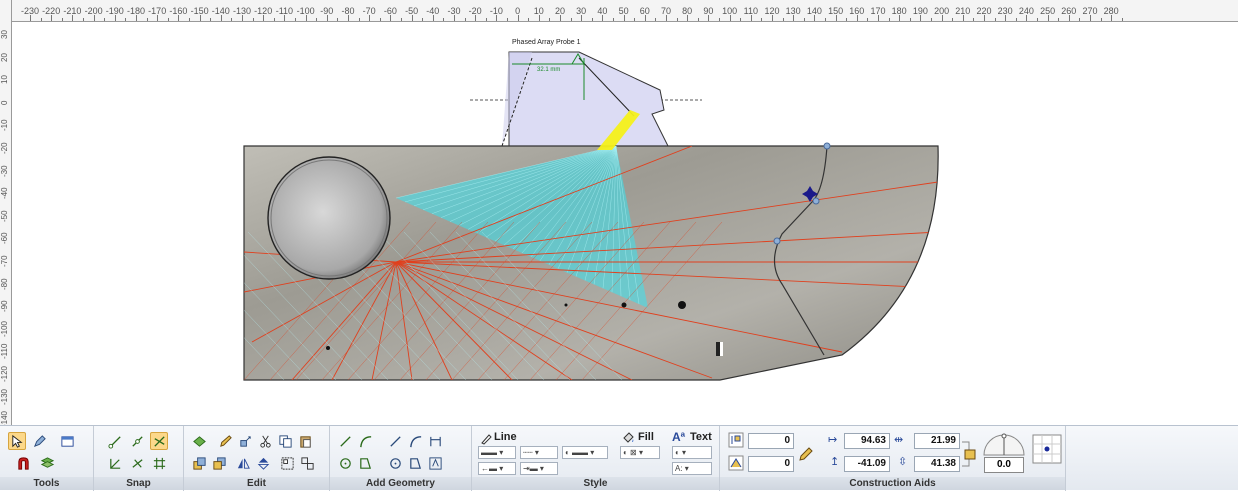  What do you see at coordinates (806, 454) in the screenshot?
I see `edit-pencil-icon` at bounding box center [806, 454].